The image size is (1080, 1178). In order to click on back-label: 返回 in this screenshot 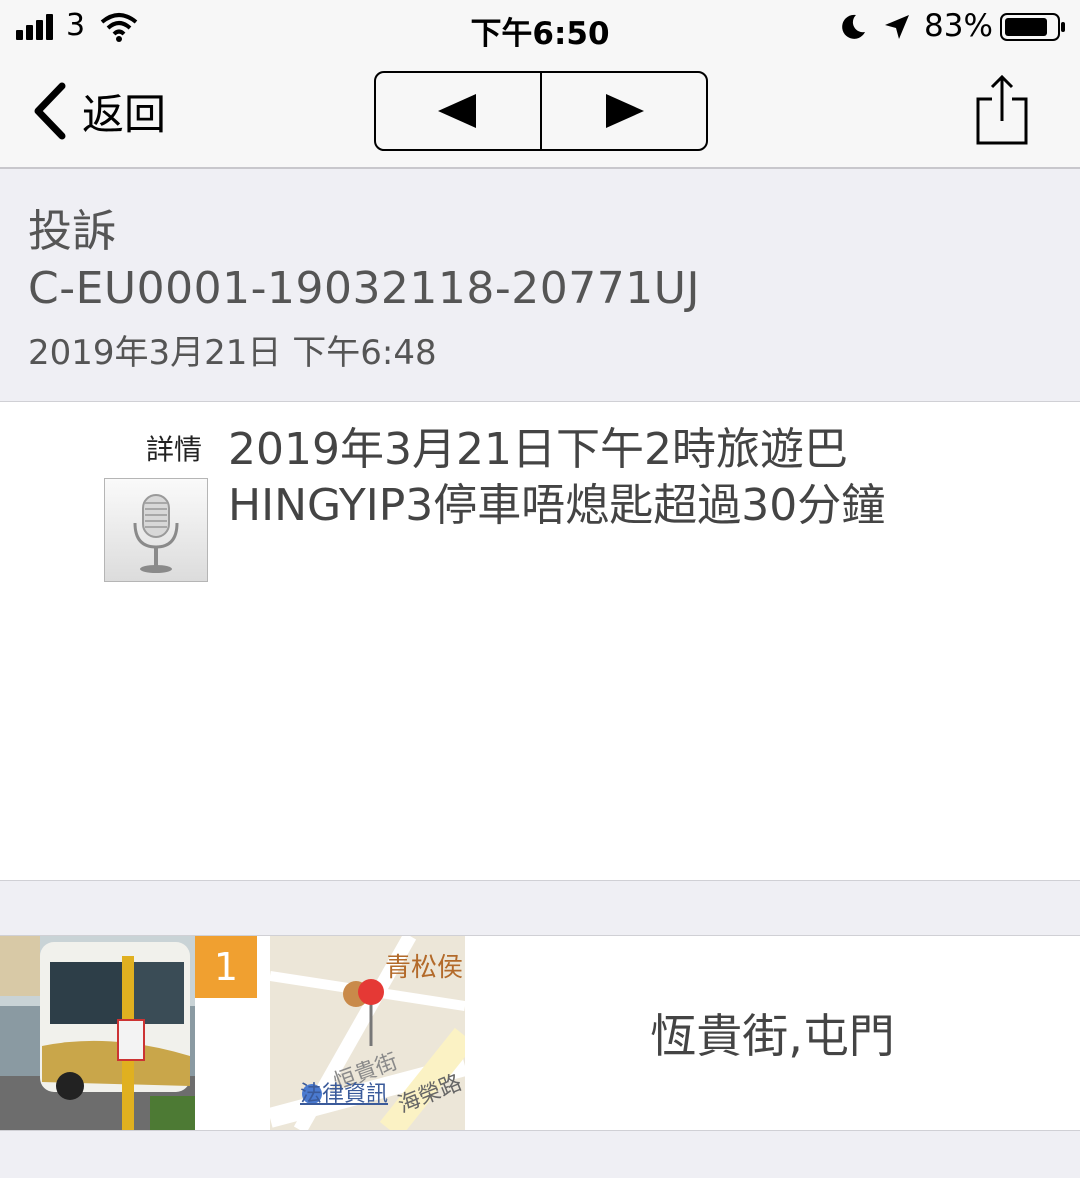, I will do `click(124, 114)`.